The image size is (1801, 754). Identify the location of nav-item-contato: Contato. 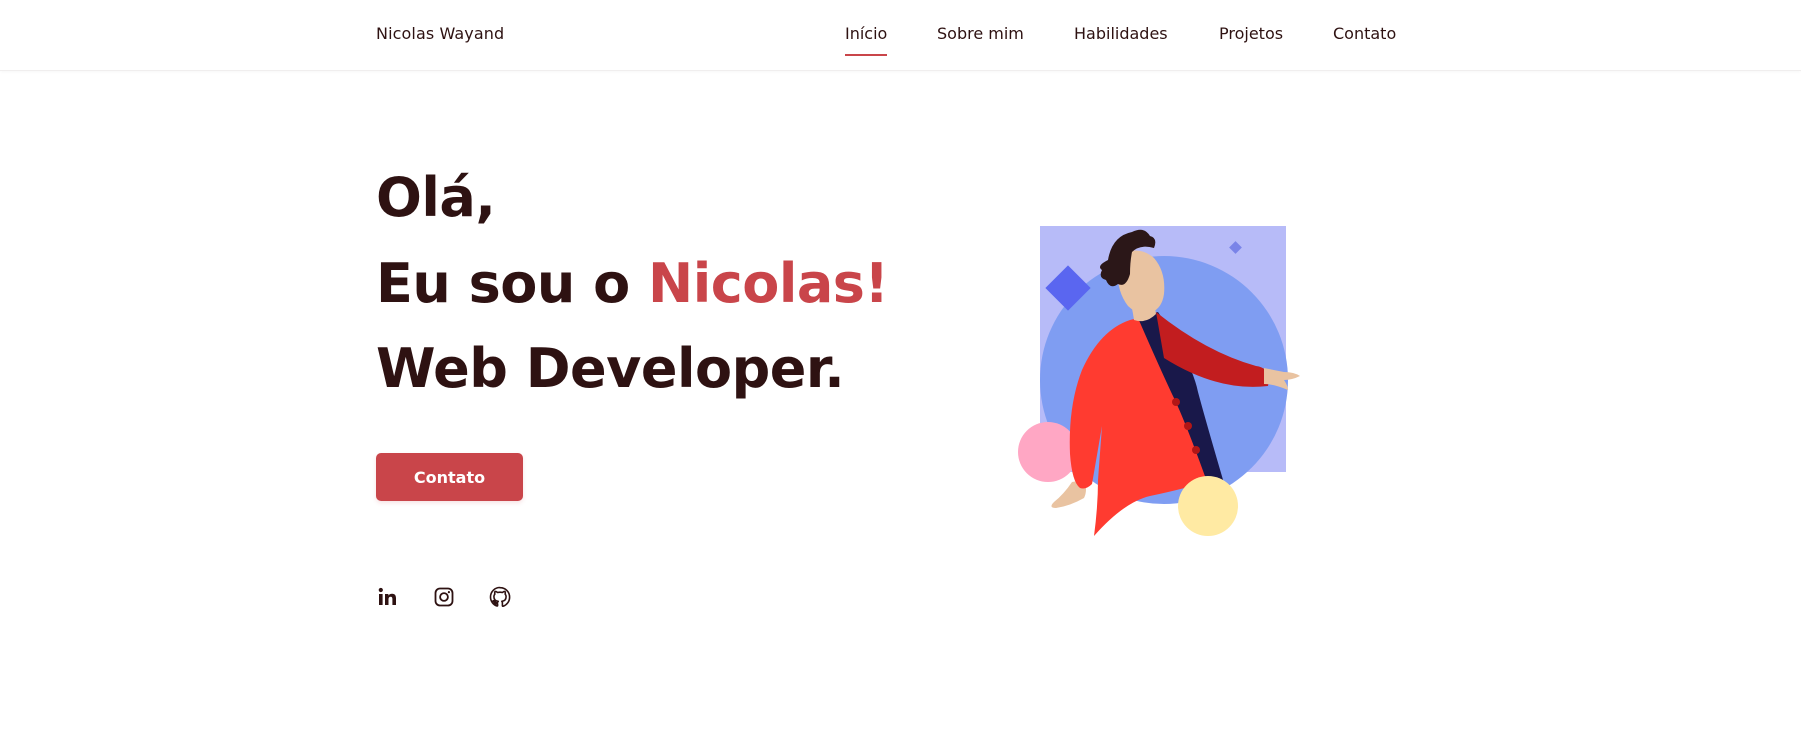
(1364, 33).